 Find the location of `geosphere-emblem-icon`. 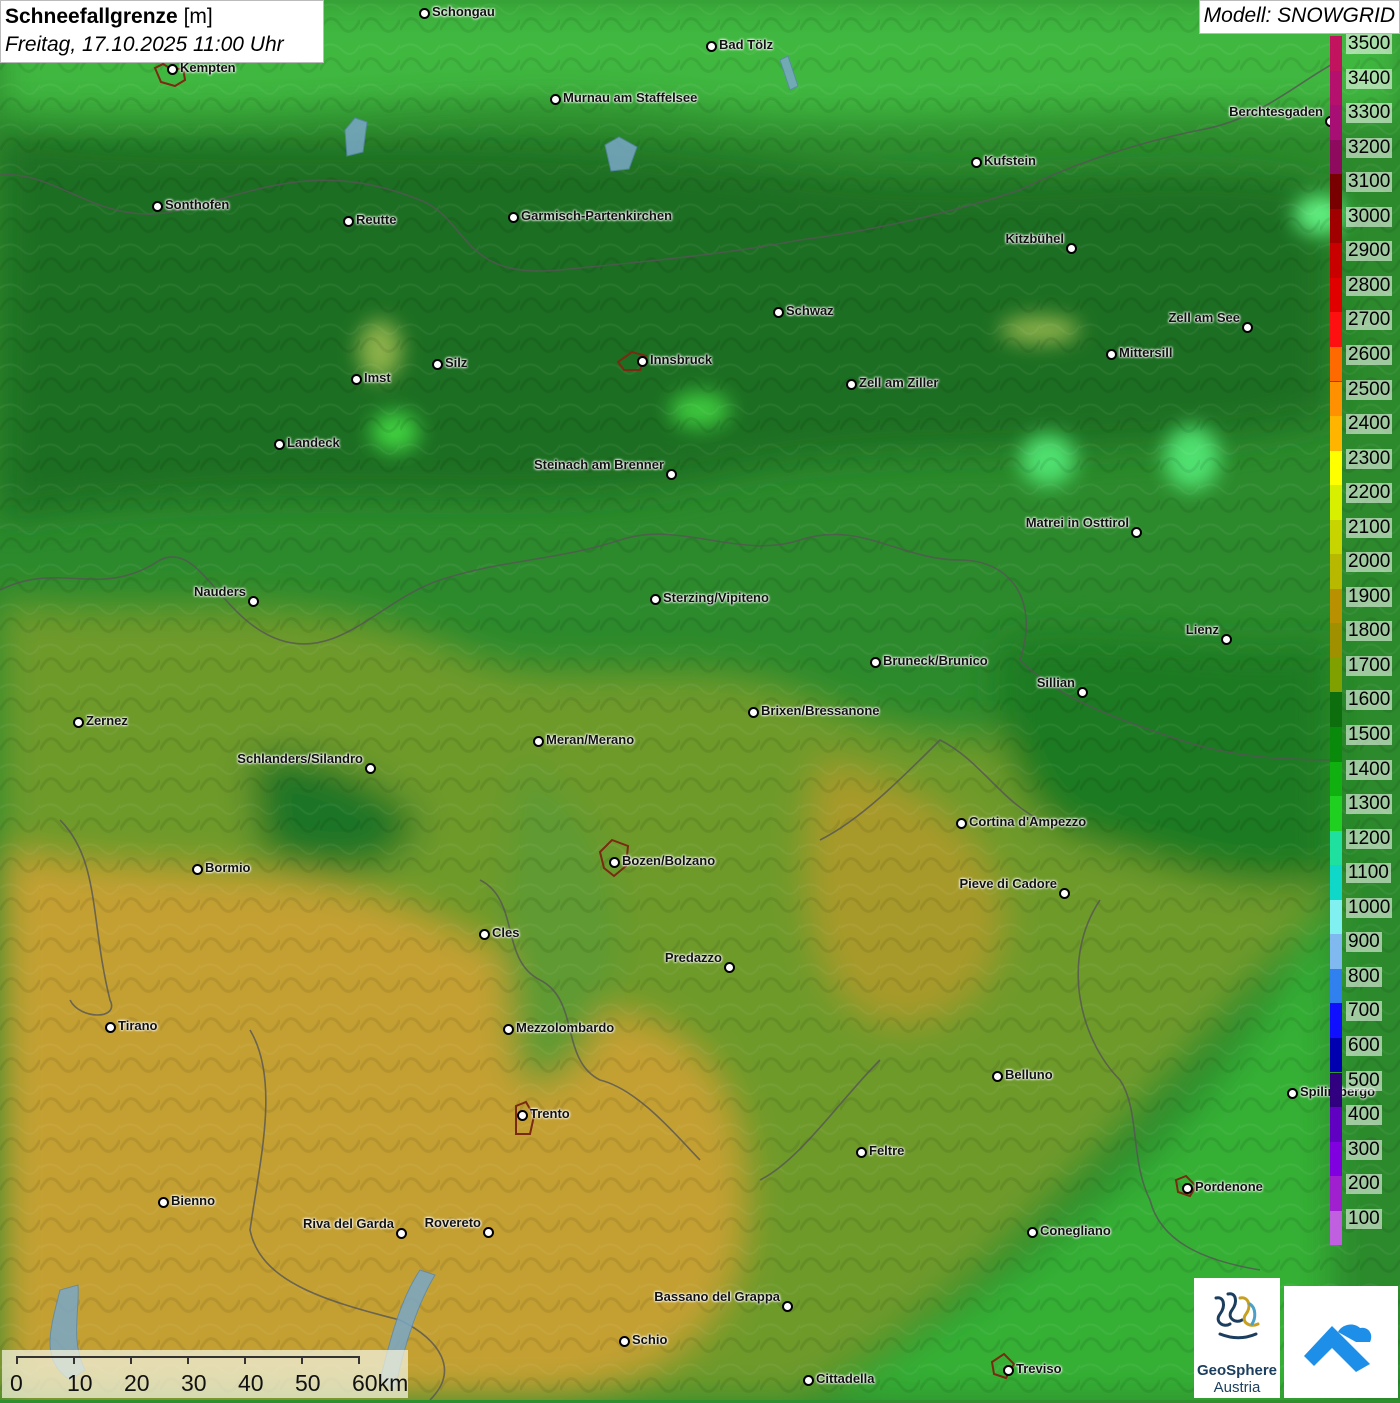

geosphere-emblem-icon is located at coordinates (1237, 1316).